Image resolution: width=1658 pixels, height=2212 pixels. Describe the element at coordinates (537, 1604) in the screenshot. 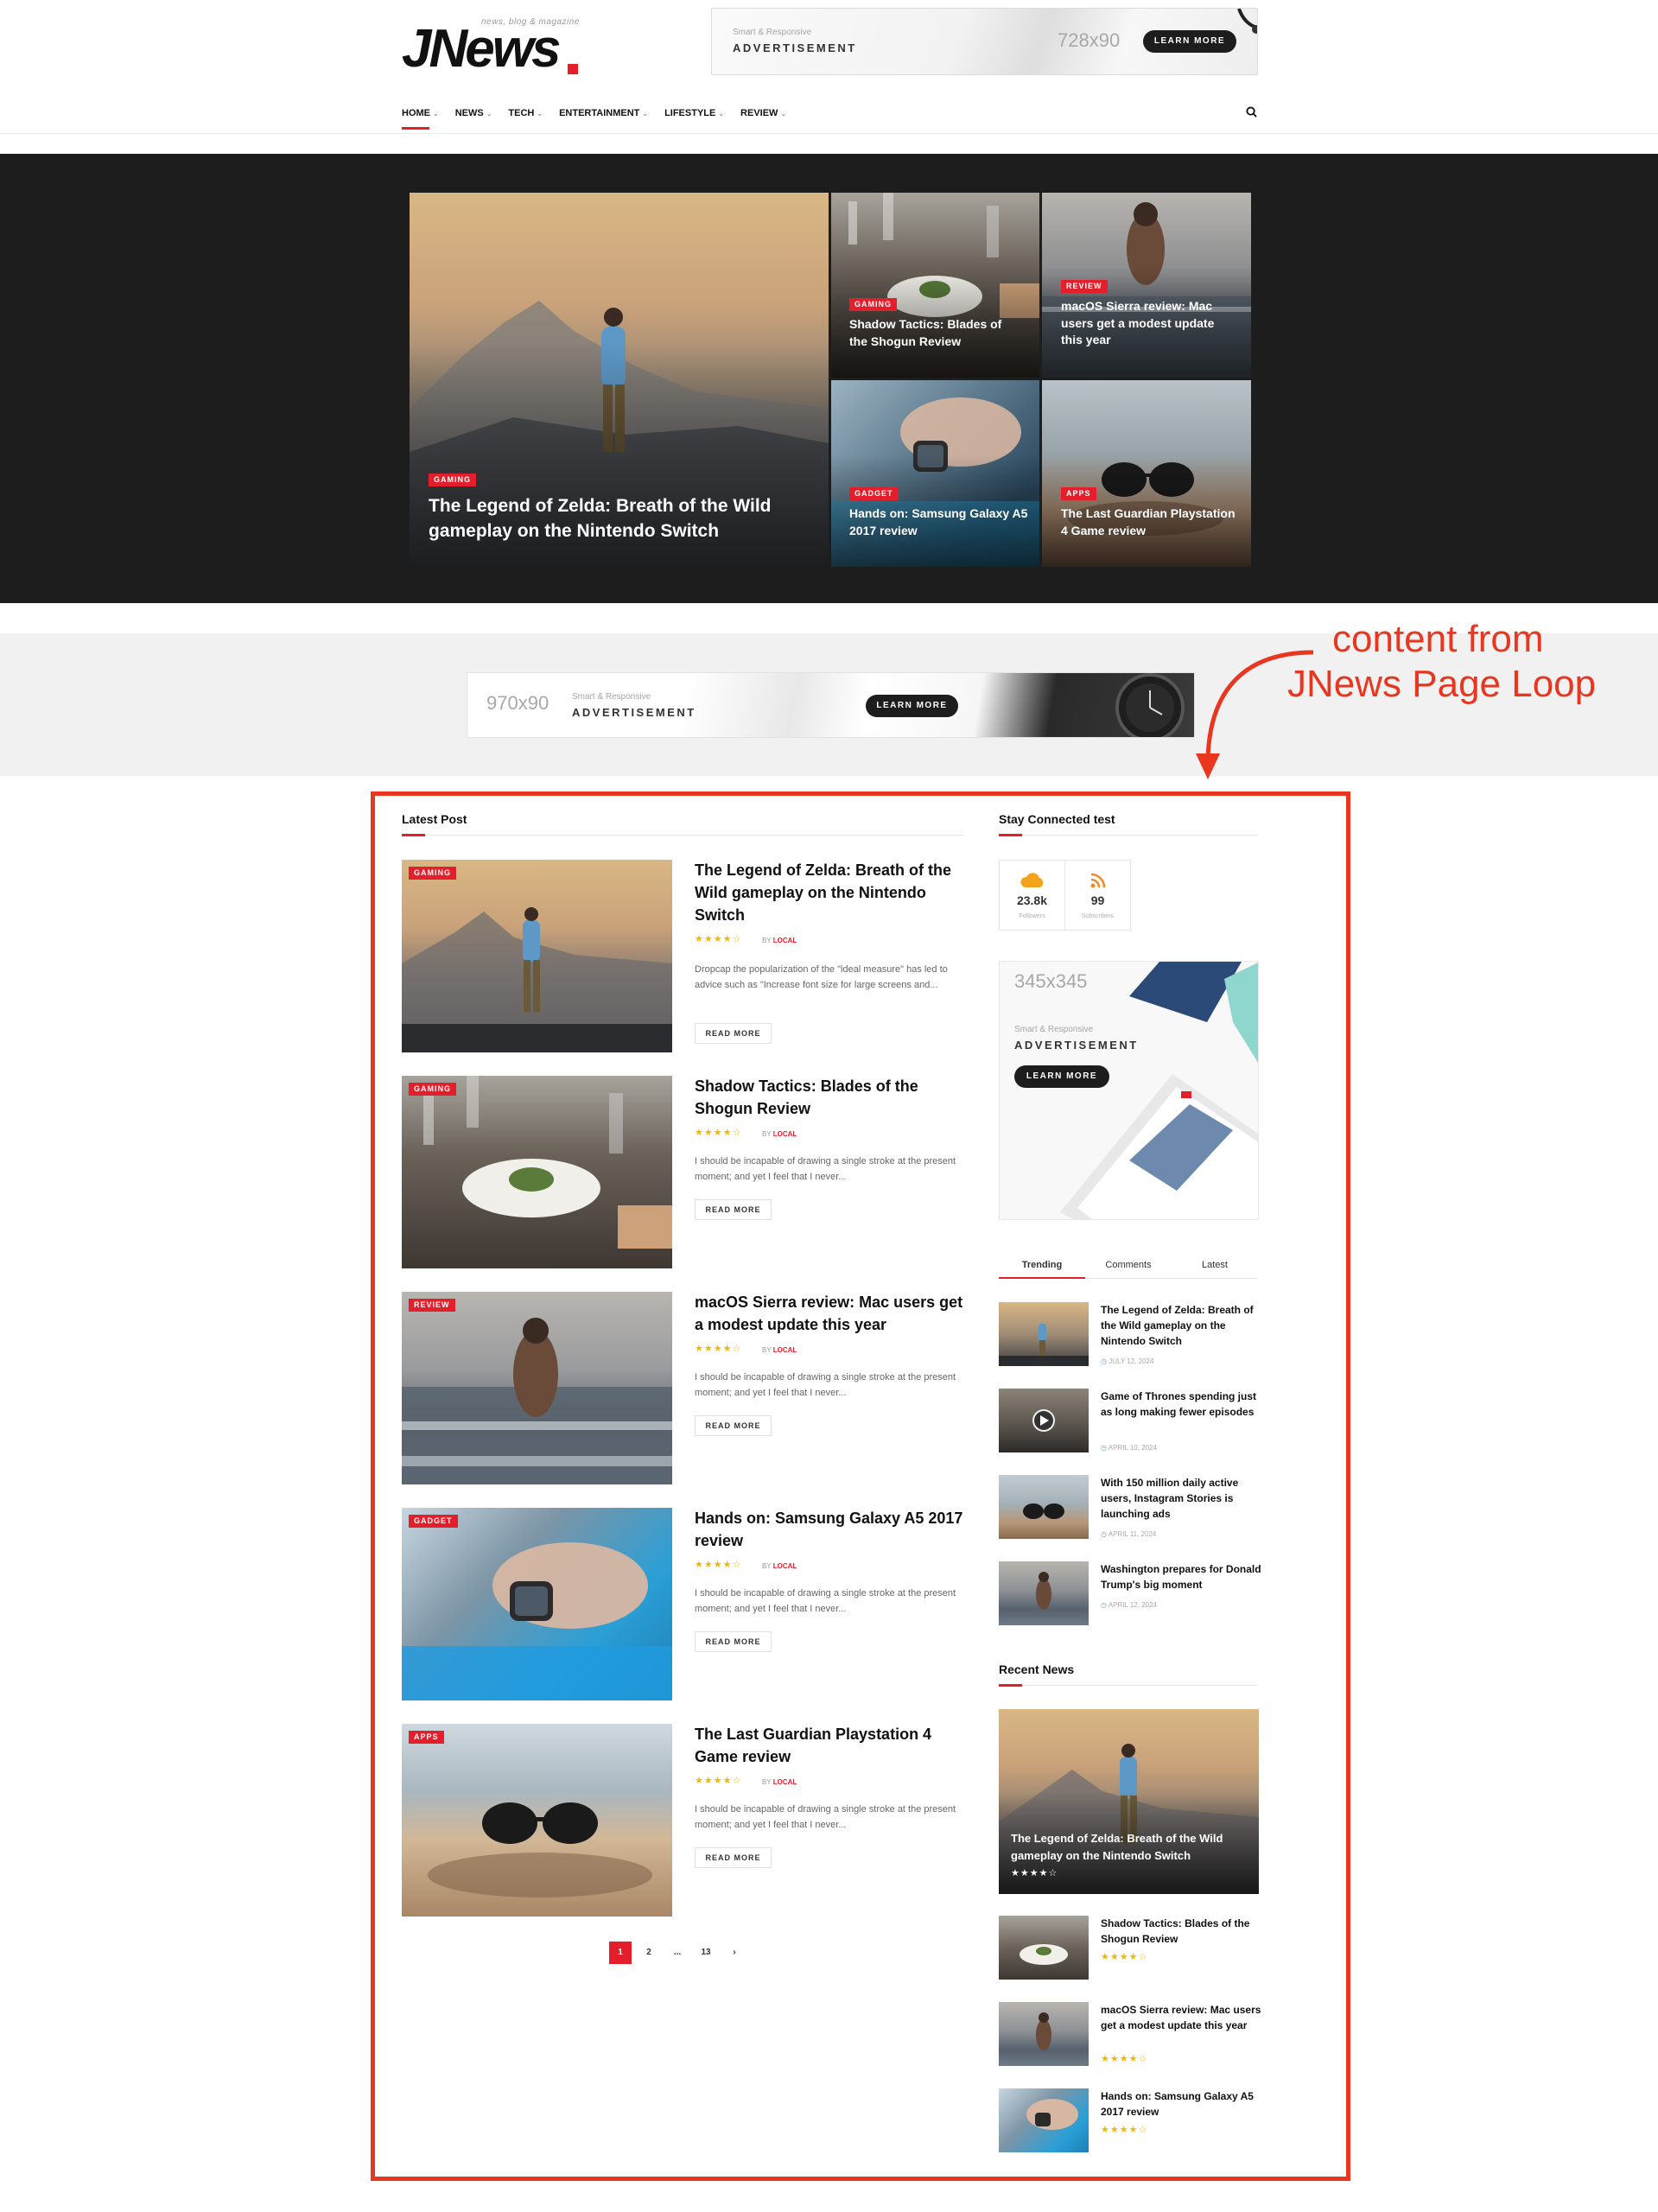

I see `post-thumbnail: GADGET` at that location.